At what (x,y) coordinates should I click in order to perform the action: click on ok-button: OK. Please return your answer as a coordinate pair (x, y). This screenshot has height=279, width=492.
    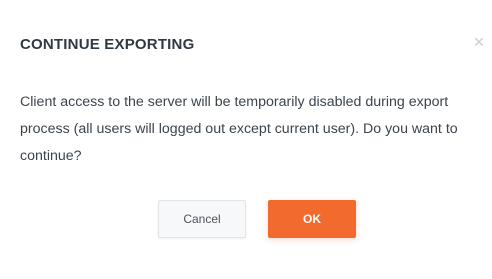
    Looking at the image, I should click on (312, 219).